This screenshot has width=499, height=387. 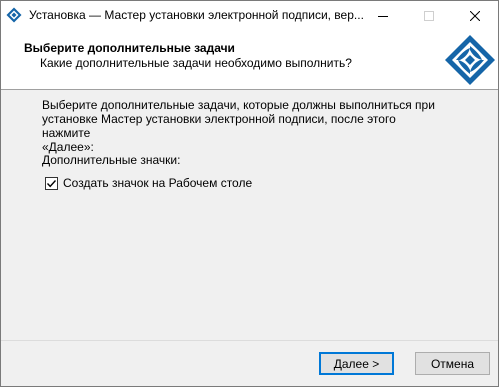 What do you see at coordinates (356, 363) in the screenshot?
I see `next-button: Далее >` at bounding box center [356, 363].